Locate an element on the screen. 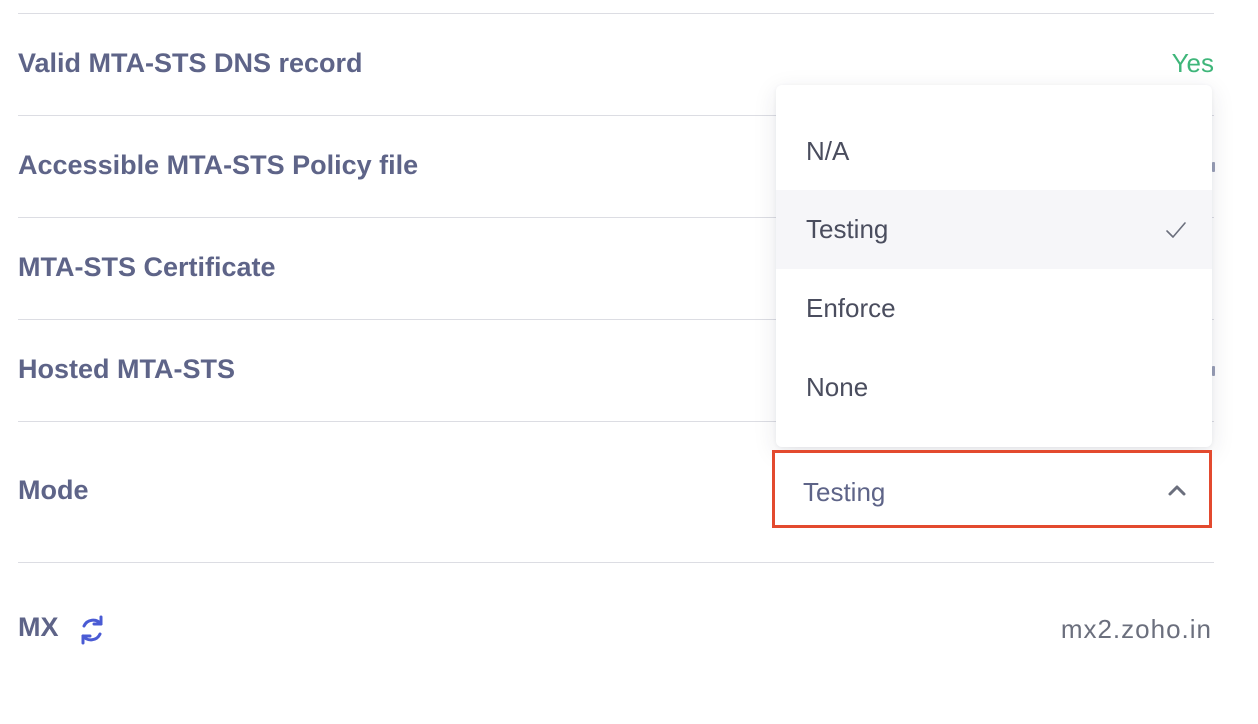 The image size is (1258, 724). dns-record-status-value: Yes is located at coordinates (1192, 63).